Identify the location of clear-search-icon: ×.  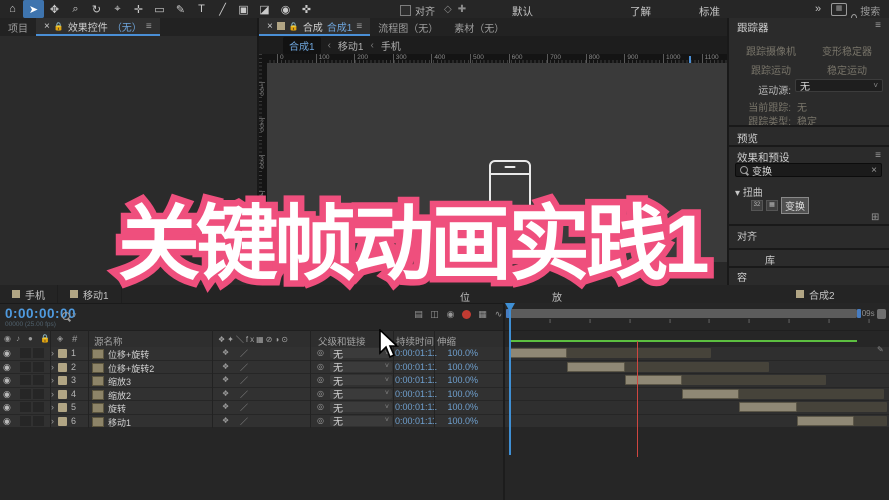
(874, 170).